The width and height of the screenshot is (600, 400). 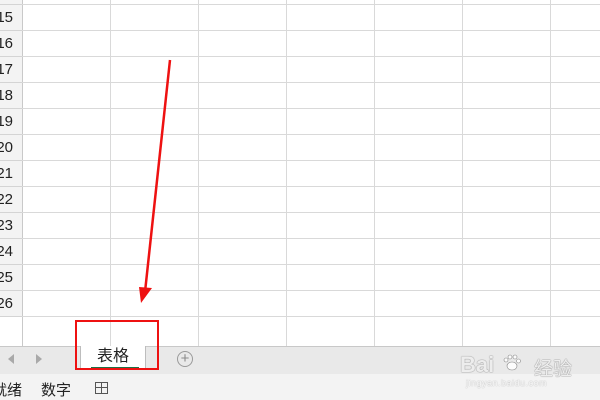 What do you see at coordinates (530, 375) in the screenshot?
I see `baidu-jingyan-watermark: Bai 经验 jingyan.baidu.com` at bounding box center [530, 375].